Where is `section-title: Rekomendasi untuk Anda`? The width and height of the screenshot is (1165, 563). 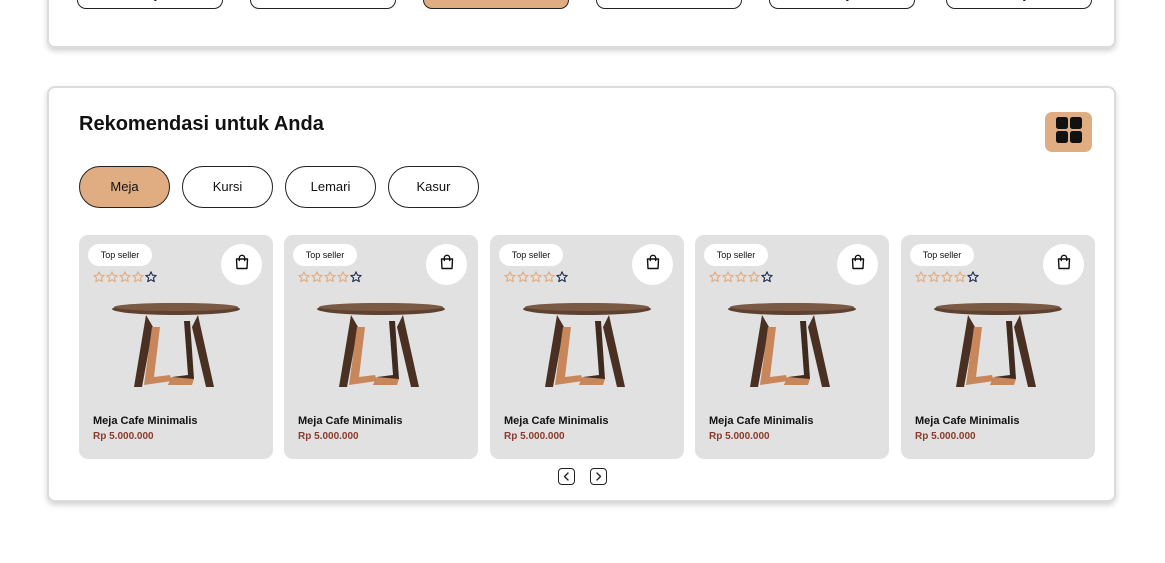 section-title: Rekomendasi untuk Anda is located at coordinates (201, 124).